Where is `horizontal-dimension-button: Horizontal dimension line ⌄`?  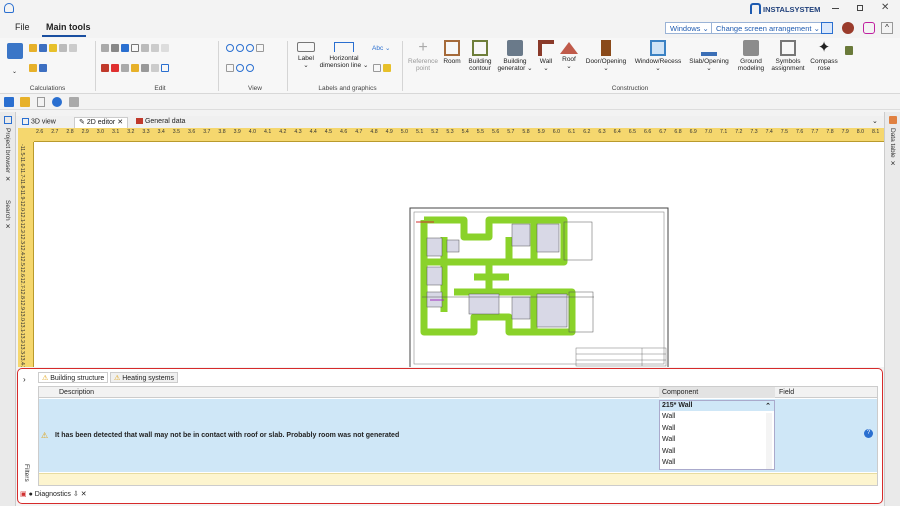 horizontal-dimension-button: Horizontal dimension line ⌄ is located at coordinates (344, 55).